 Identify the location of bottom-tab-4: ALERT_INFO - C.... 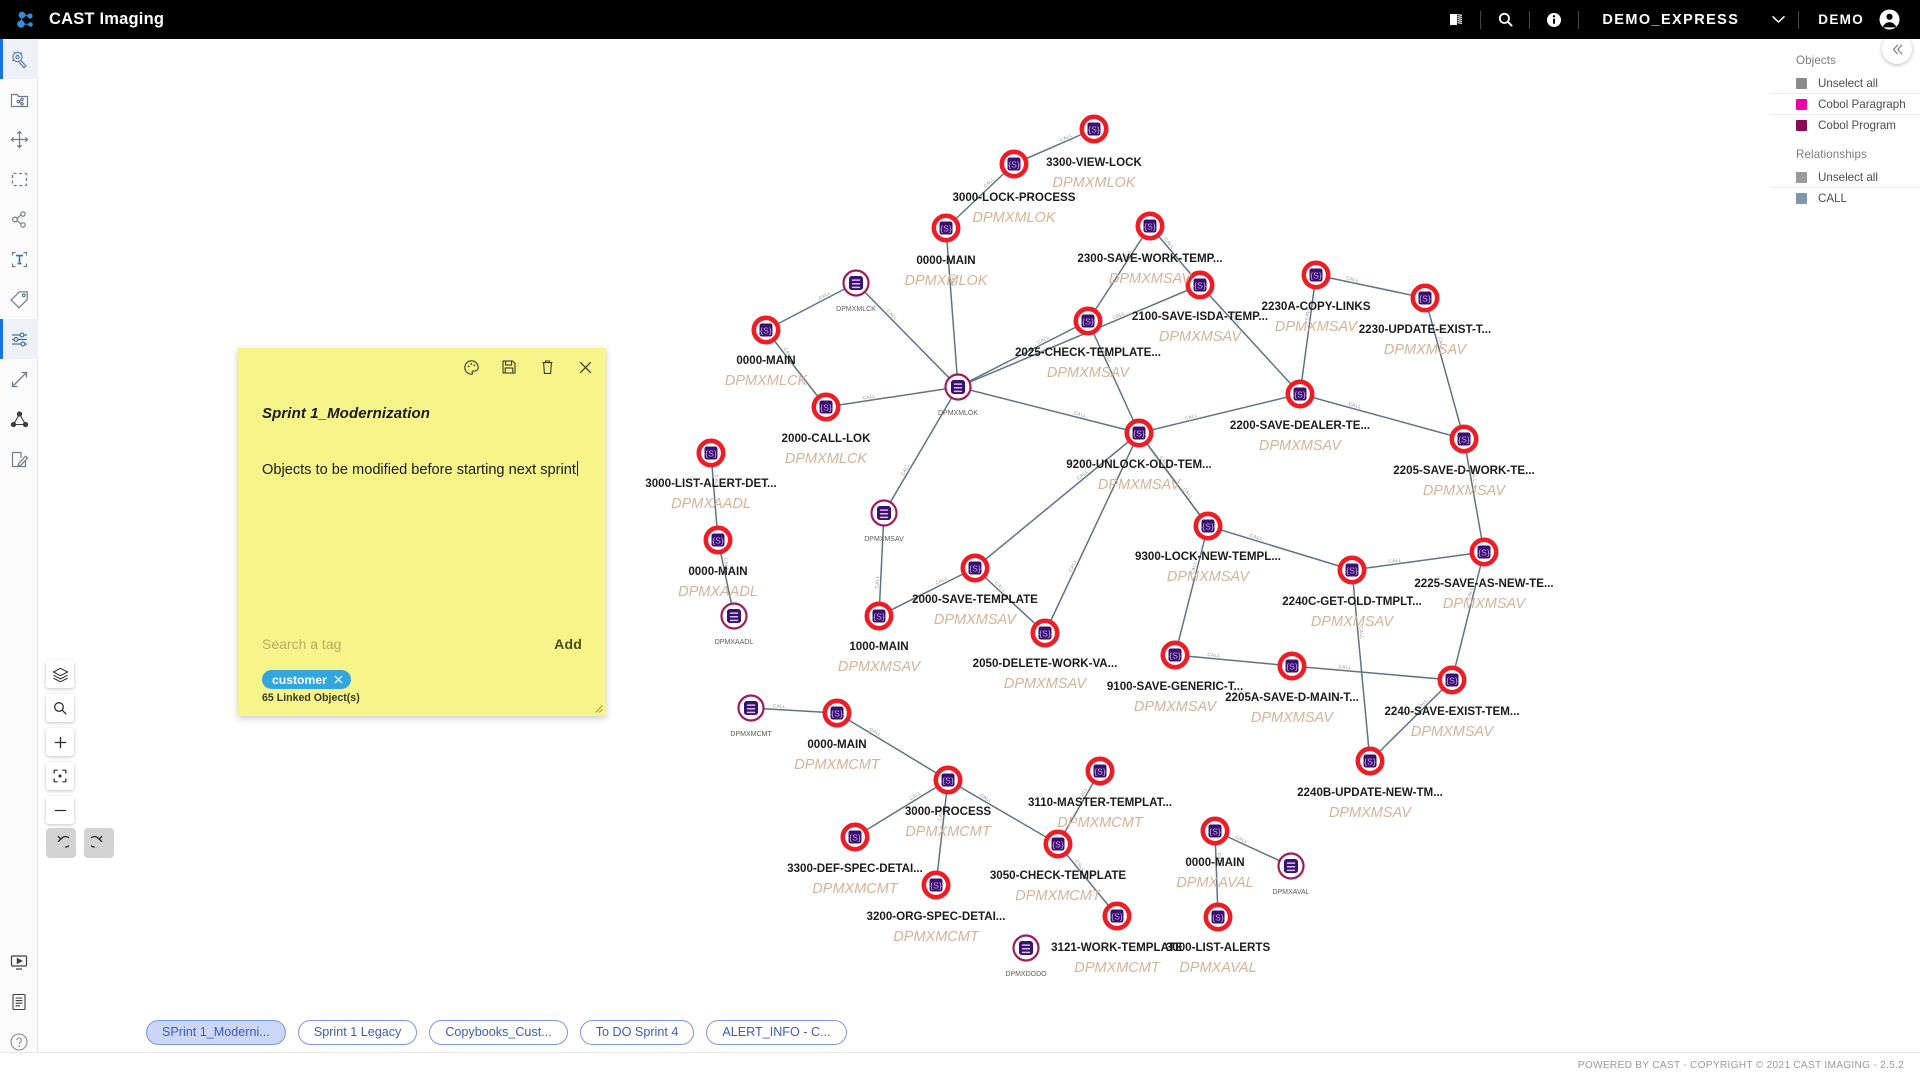
(776, 1032).